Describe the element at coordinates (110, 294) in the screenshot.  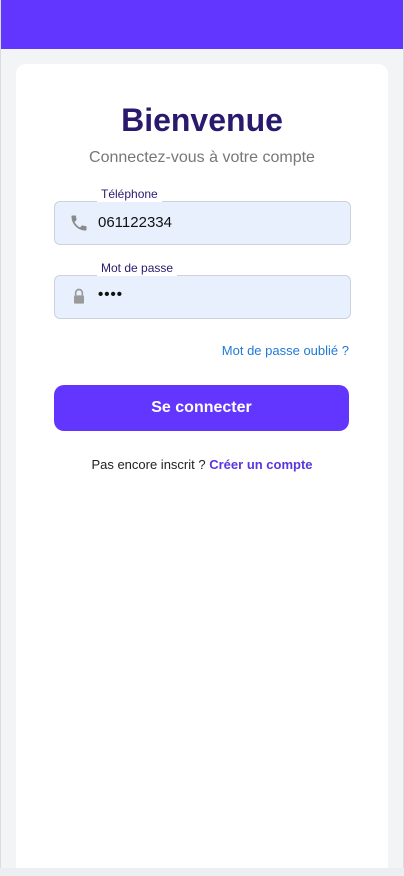
I see `password-input: ••••` at that location.